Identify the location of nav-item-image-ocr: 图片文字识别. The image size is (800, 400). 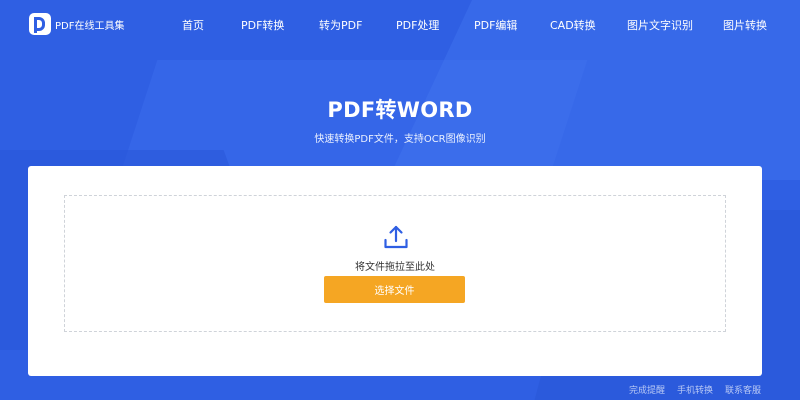
(660, 25).